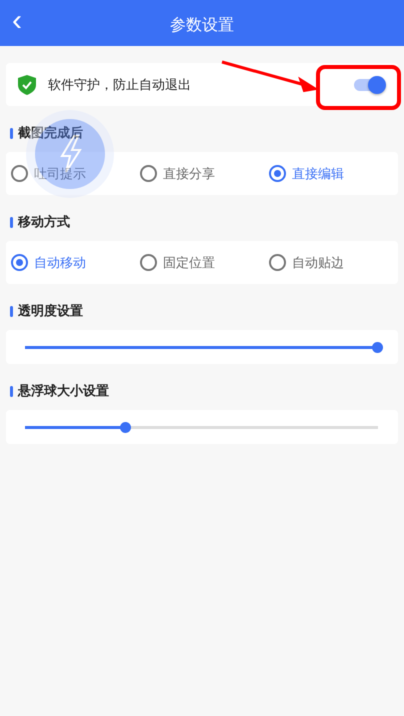 The height and width of the screenshot is (716, 404). What do you see at coordinates (48, 173) in the screenshot?
I see `radio-option: 吐司提示` at bounding box center [48, 173].